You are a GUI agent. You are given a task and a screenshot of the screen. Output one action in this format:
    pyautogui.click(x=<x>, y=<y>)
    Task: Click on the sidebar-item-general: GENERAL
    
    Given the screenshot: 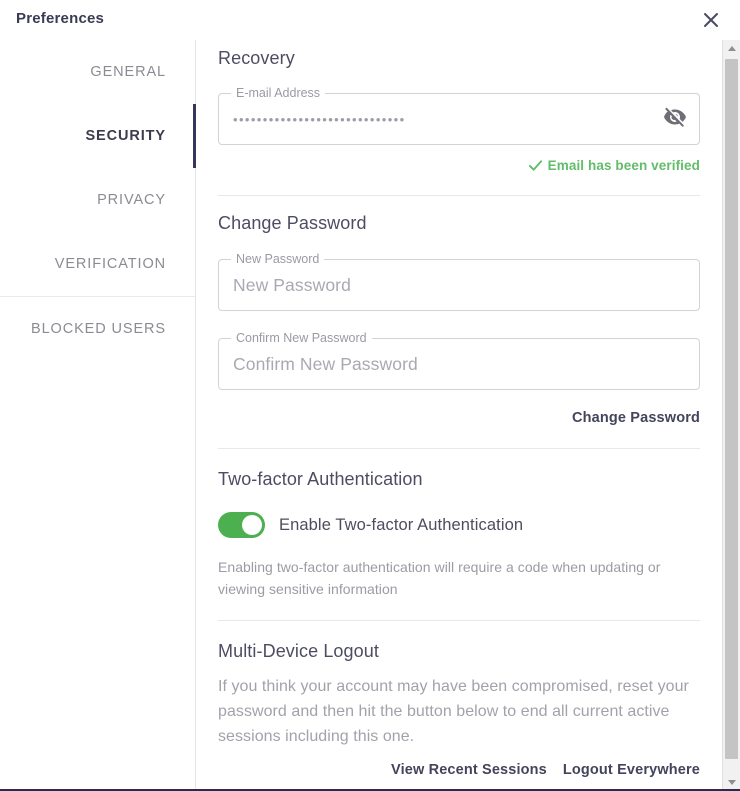 What is the action you would take?
    pyautogui.click(x=97, y=72)
    